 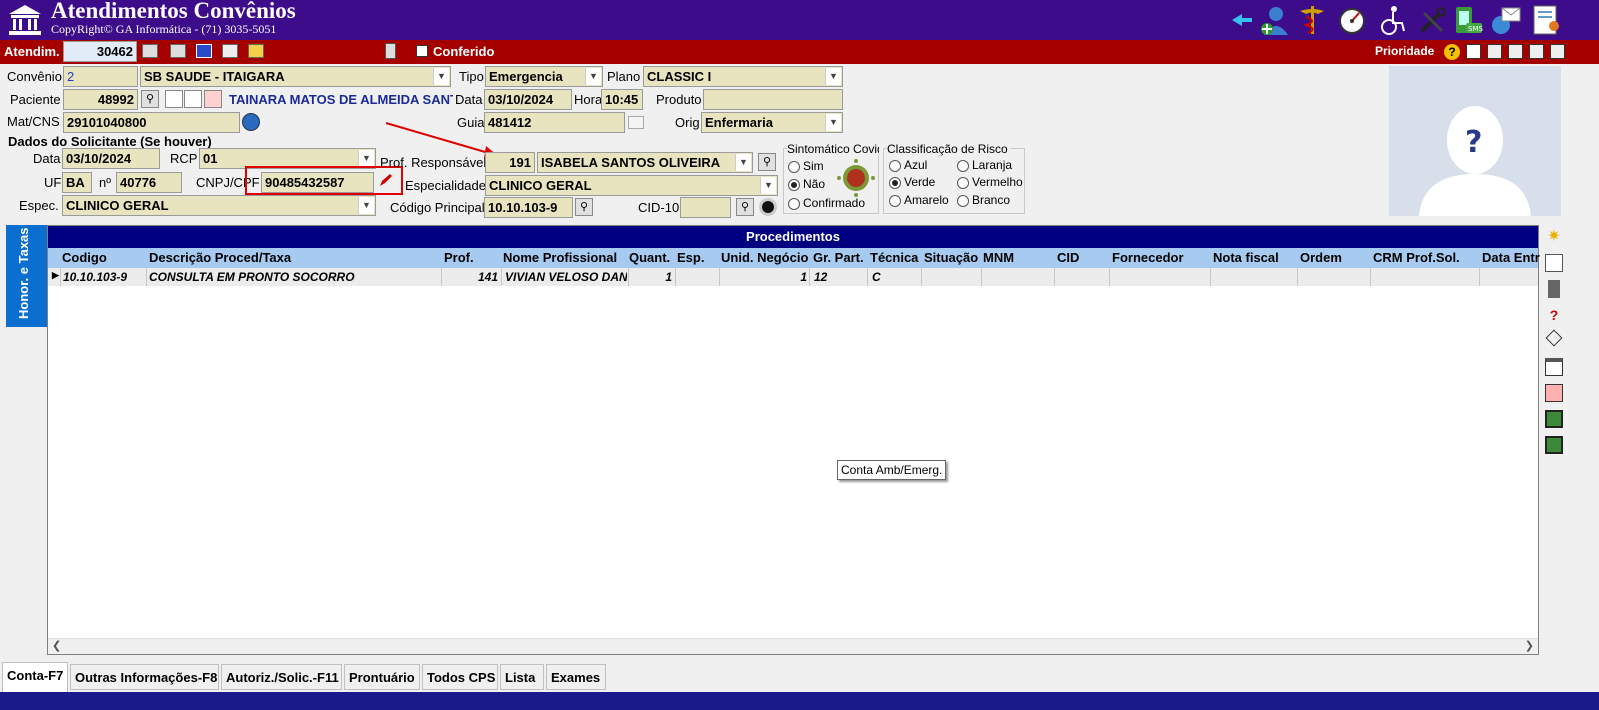 What do you see at coordinates (219, 205) in the screenshot?
I see `espec-select: CLINICO GERAL ▼` at bounding box center [219, 205].